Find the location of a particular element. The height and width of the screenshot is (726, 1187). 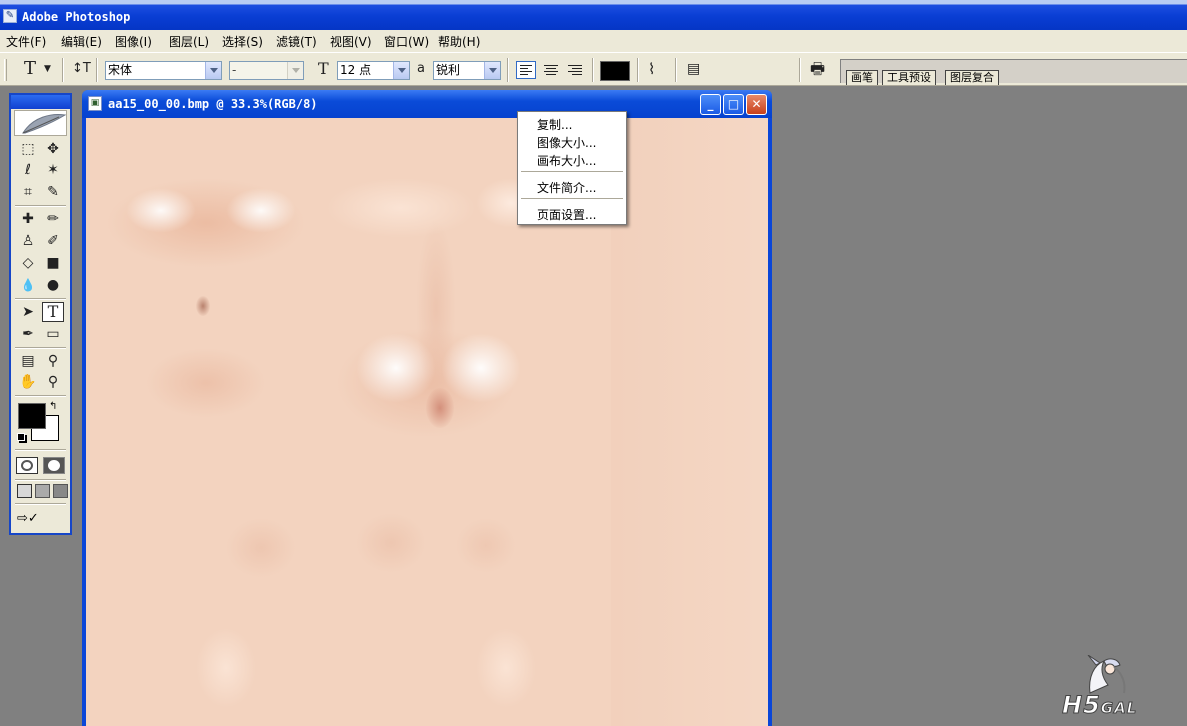

close-button: ✕ is located at coordinates (756, 104).